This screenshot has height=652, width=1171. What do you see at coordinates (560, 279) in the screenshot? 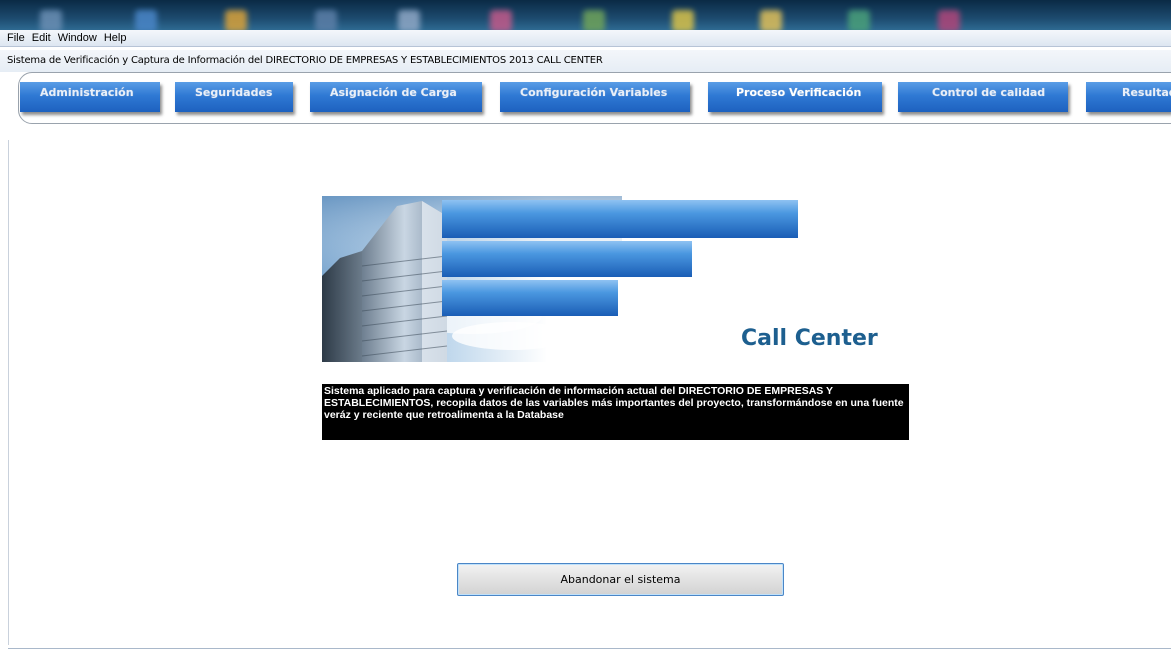
I see `building-banner-image` at bounding box center [560, 279].